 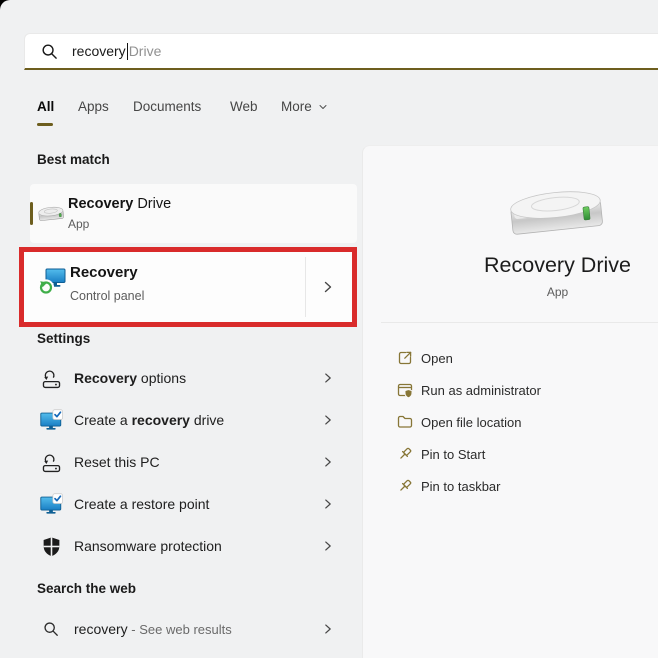 What do you see at coordinates (107, 296) in the screenshot?
I see `highlighted-item-subtitle: Control panel` at bounding box center [107, 296].